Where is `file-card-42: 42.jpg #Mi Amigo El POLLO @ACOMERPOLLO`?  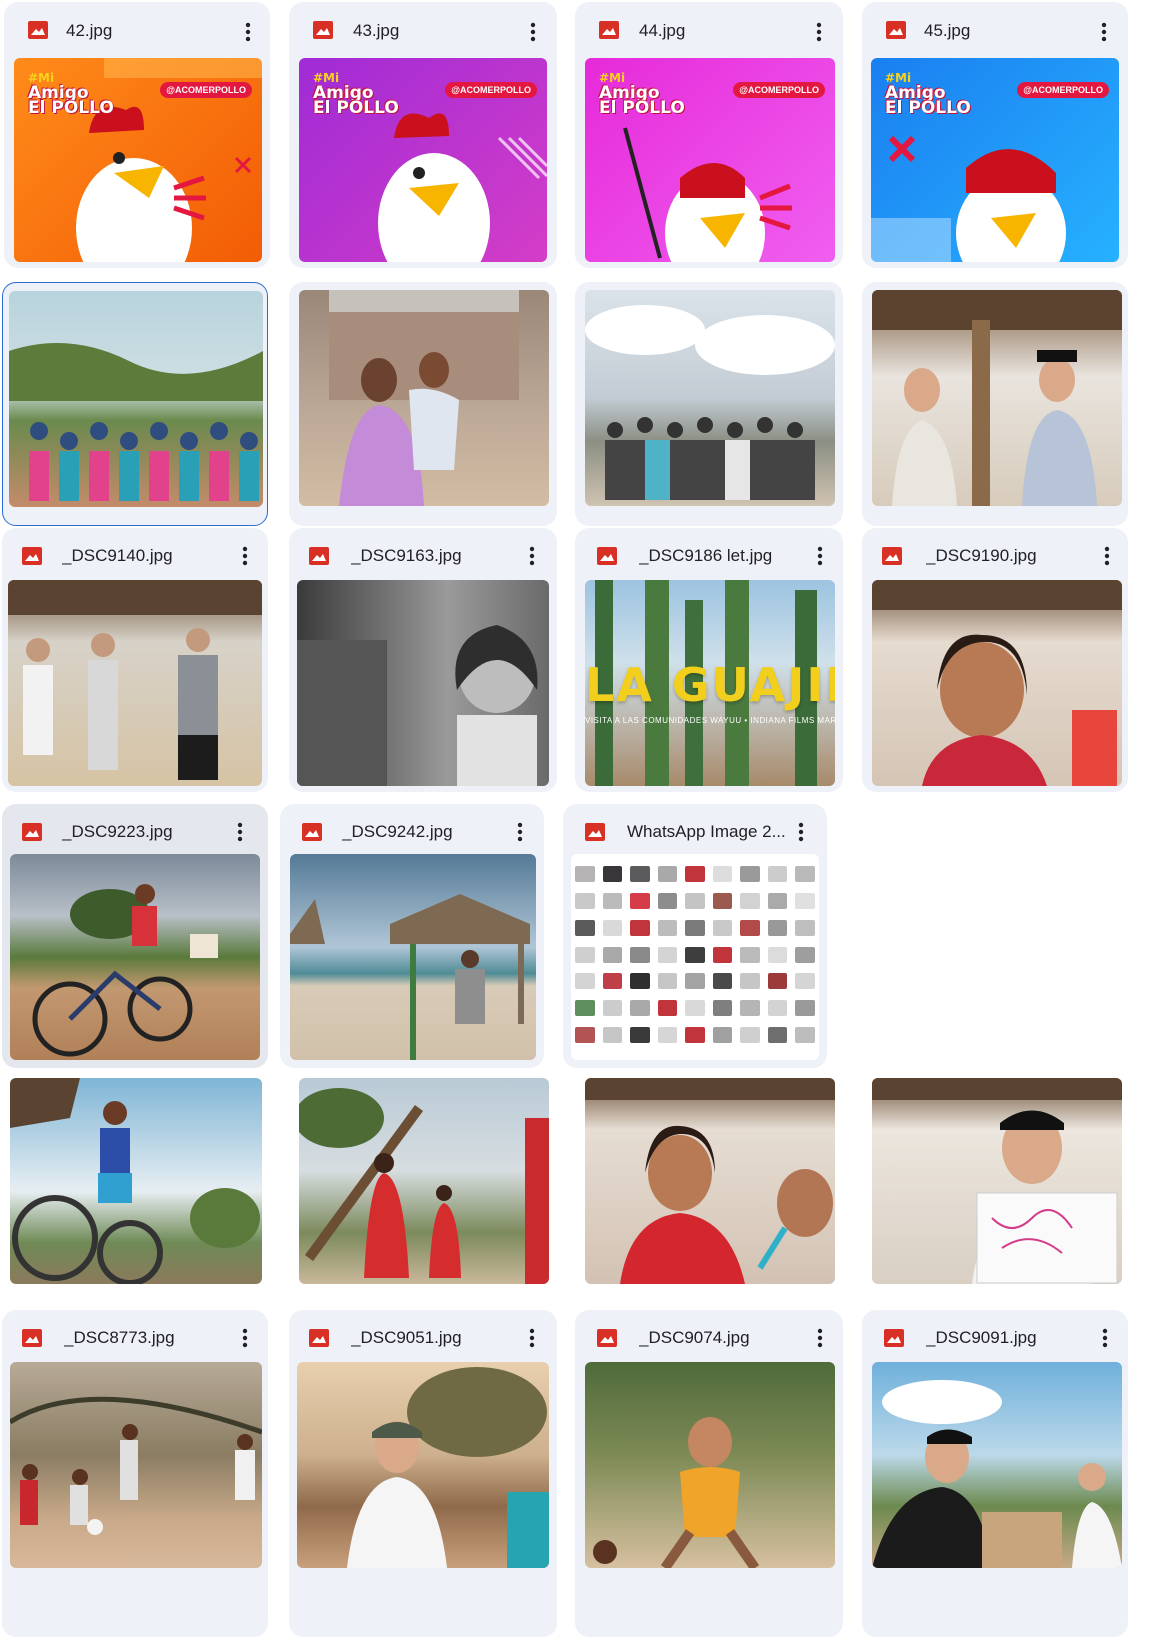
file-card-42: 42.jpg #Mi Amigo El POLLO @ACOMERPOLLO is located at coordinates (137, 135).